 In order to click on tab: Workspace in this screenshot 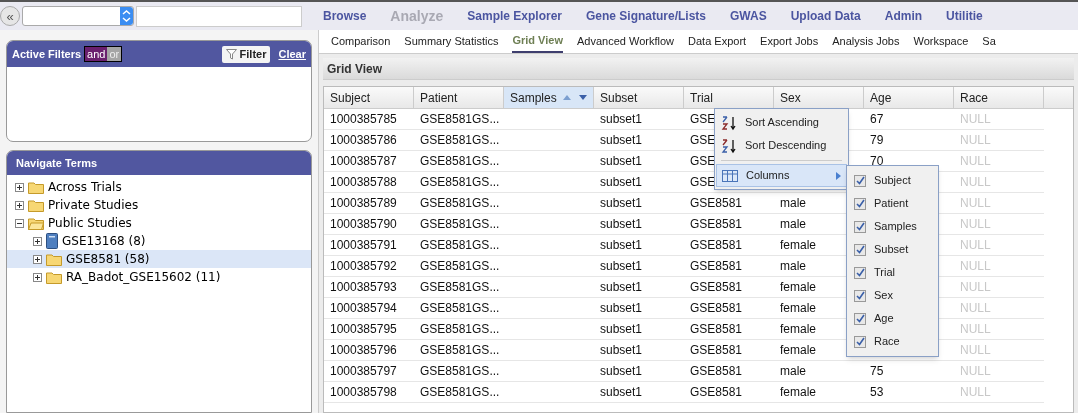, I will do `click(941, 41)`.